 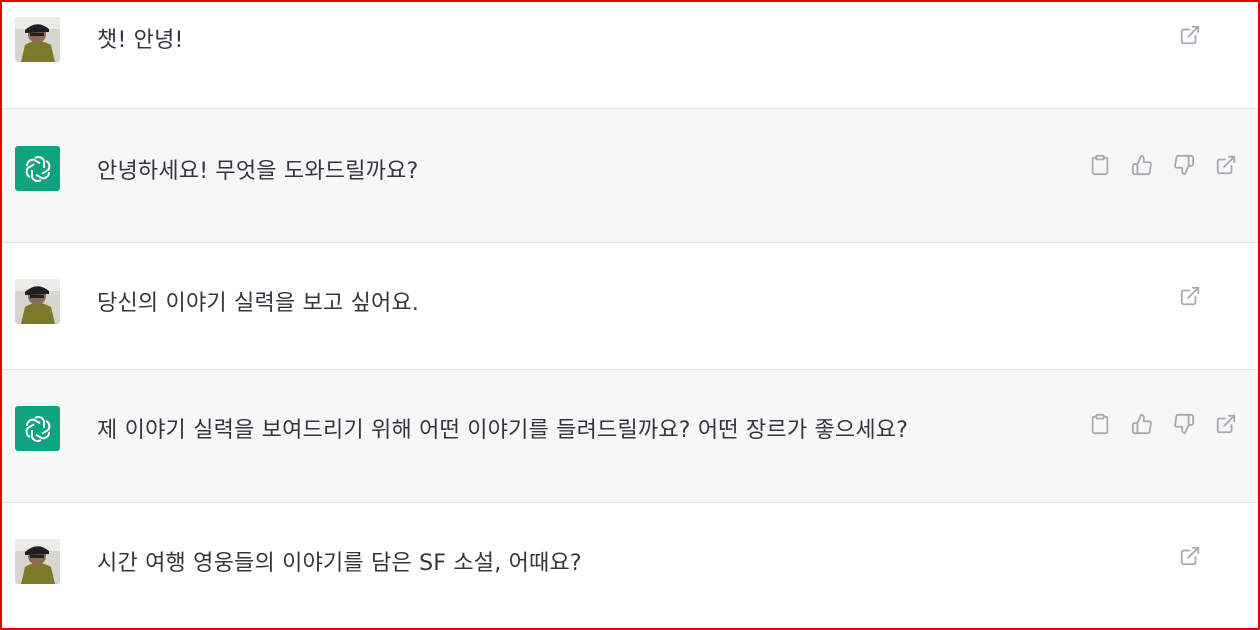 I want to click on message-text: 시간 여행 영웅들의 이야기를 담은 SF 소설, 어때요?, so click(x=339, y=563).